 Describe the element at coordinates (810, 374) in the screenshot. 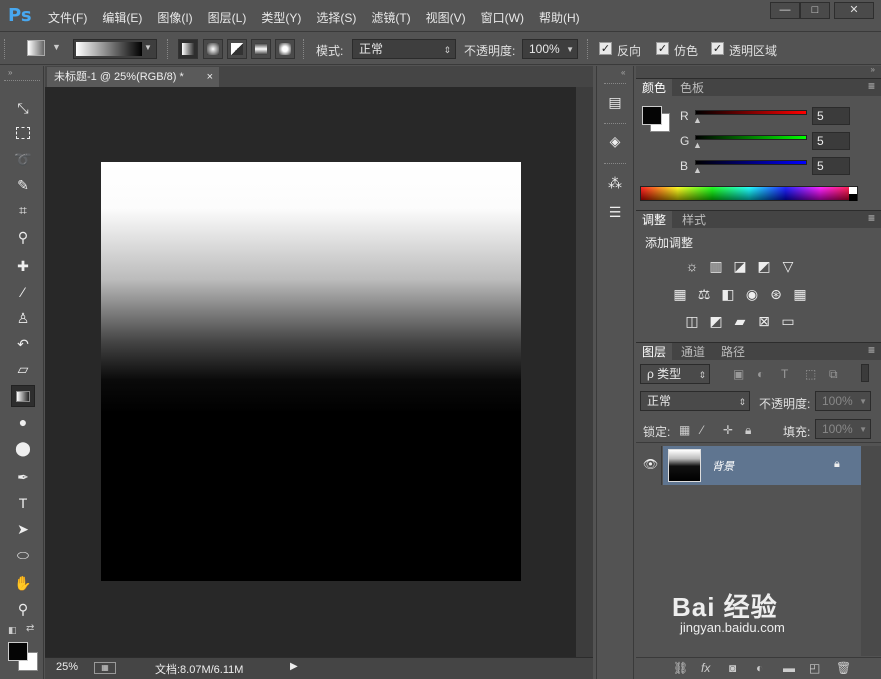

I see `filter-shape-icon: ⬚` at that location.